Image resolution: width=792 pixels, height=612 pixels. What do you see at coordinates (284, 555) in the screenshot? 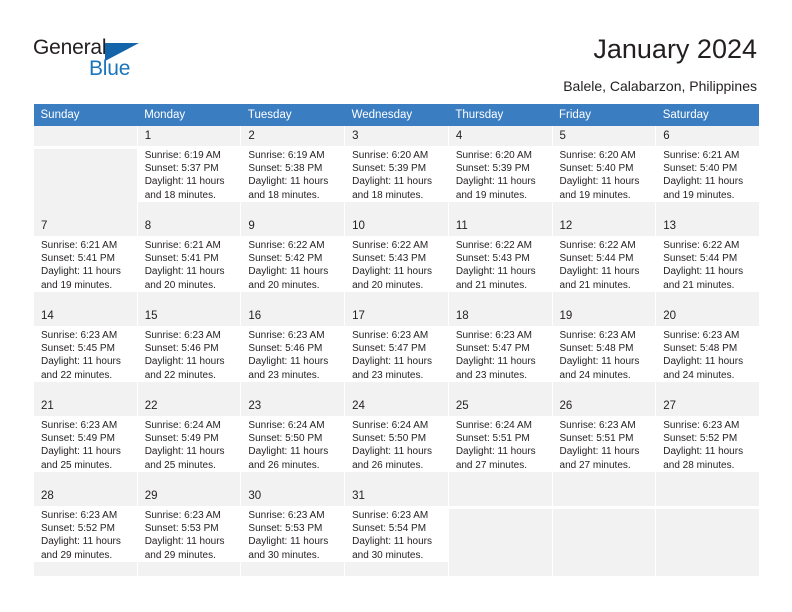
I see `daylight-text-line2: and 30 minutes.` at bounding box center [284, 555].